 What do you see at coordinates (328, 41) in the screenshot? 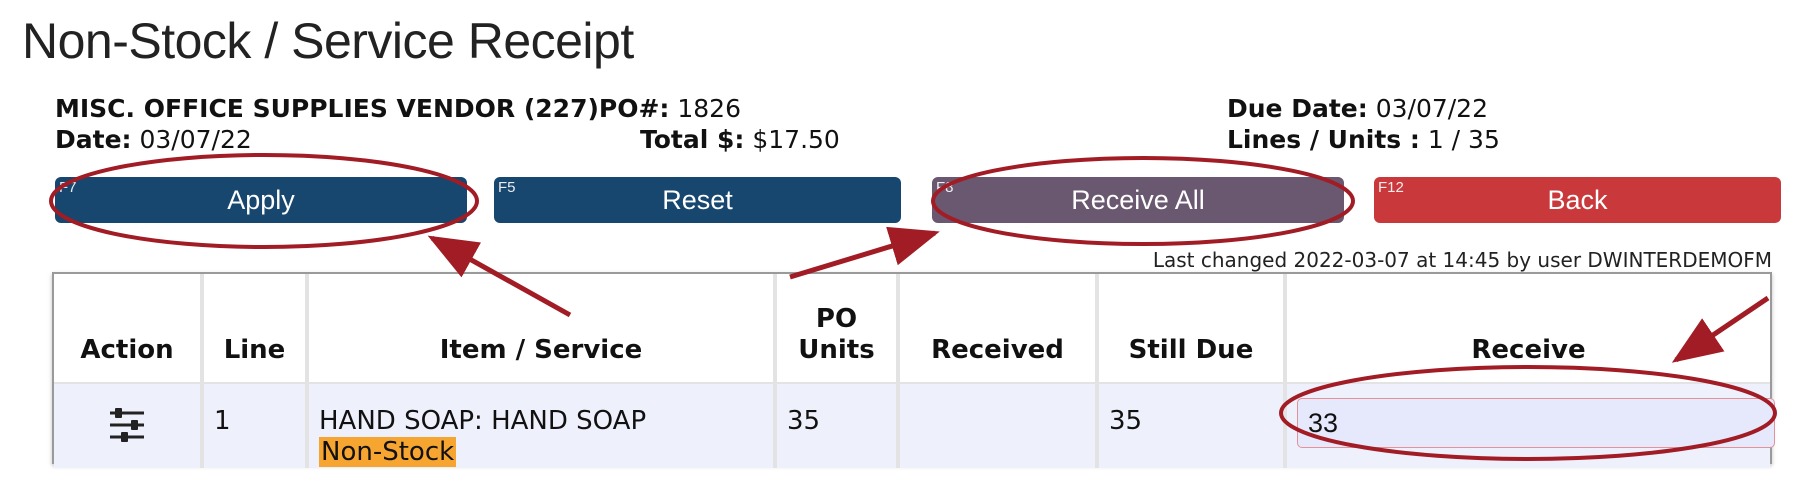
I see `page-title: Non-Stock / Service Receipt` at bounding box center [328, 41].